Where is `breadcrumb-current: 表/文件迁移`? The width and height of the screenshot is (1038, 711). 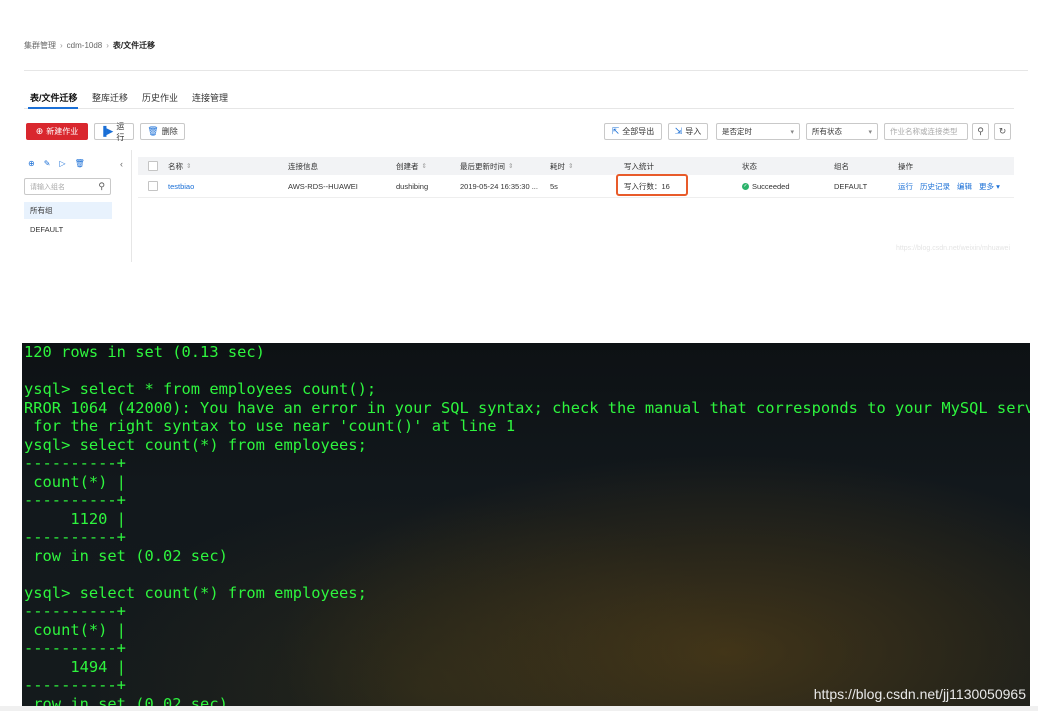
breadcrumb-current: 表/文件迁移 is located at coordinates (134, 45).